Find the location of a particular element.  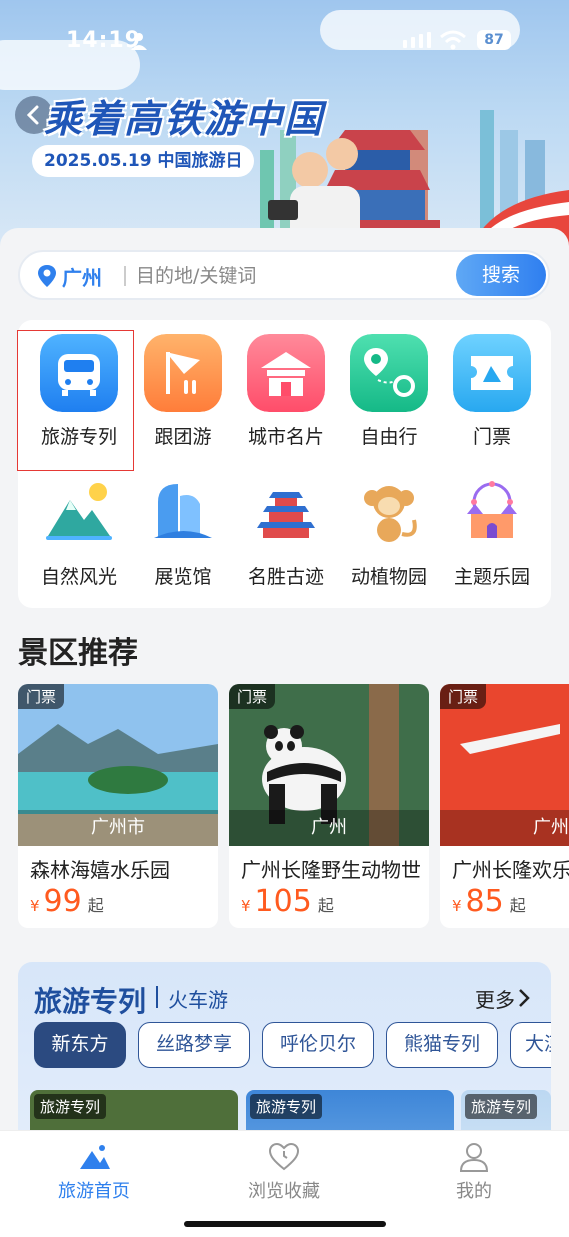

price-value: 85 is located at coordinates (484, 901).